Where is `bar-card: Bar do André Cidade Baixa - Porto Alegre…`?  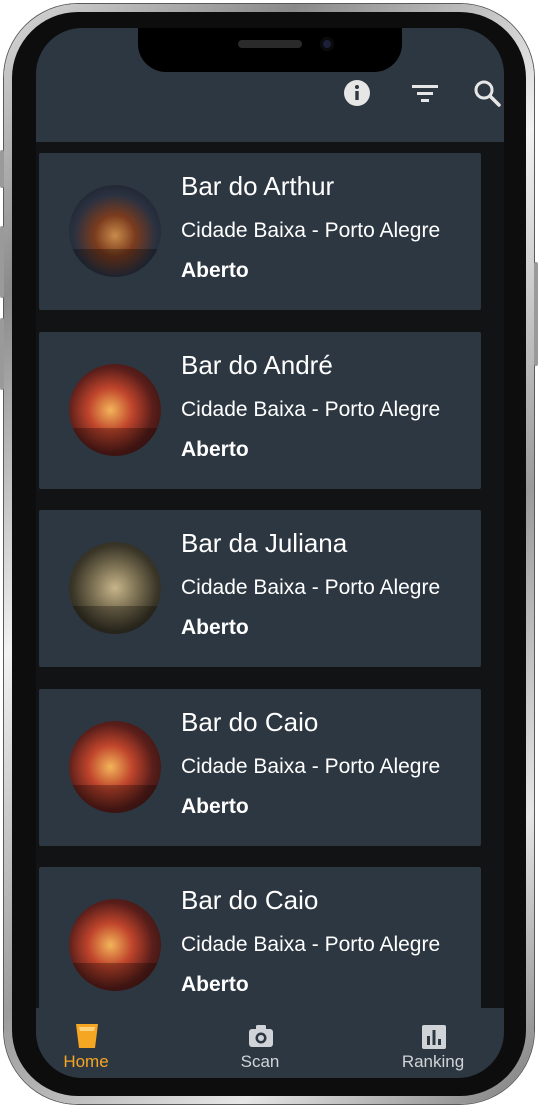 bar-card: Bar do André Cidade Baixa - Porto Alegre… is located at coordinates (260, 410).